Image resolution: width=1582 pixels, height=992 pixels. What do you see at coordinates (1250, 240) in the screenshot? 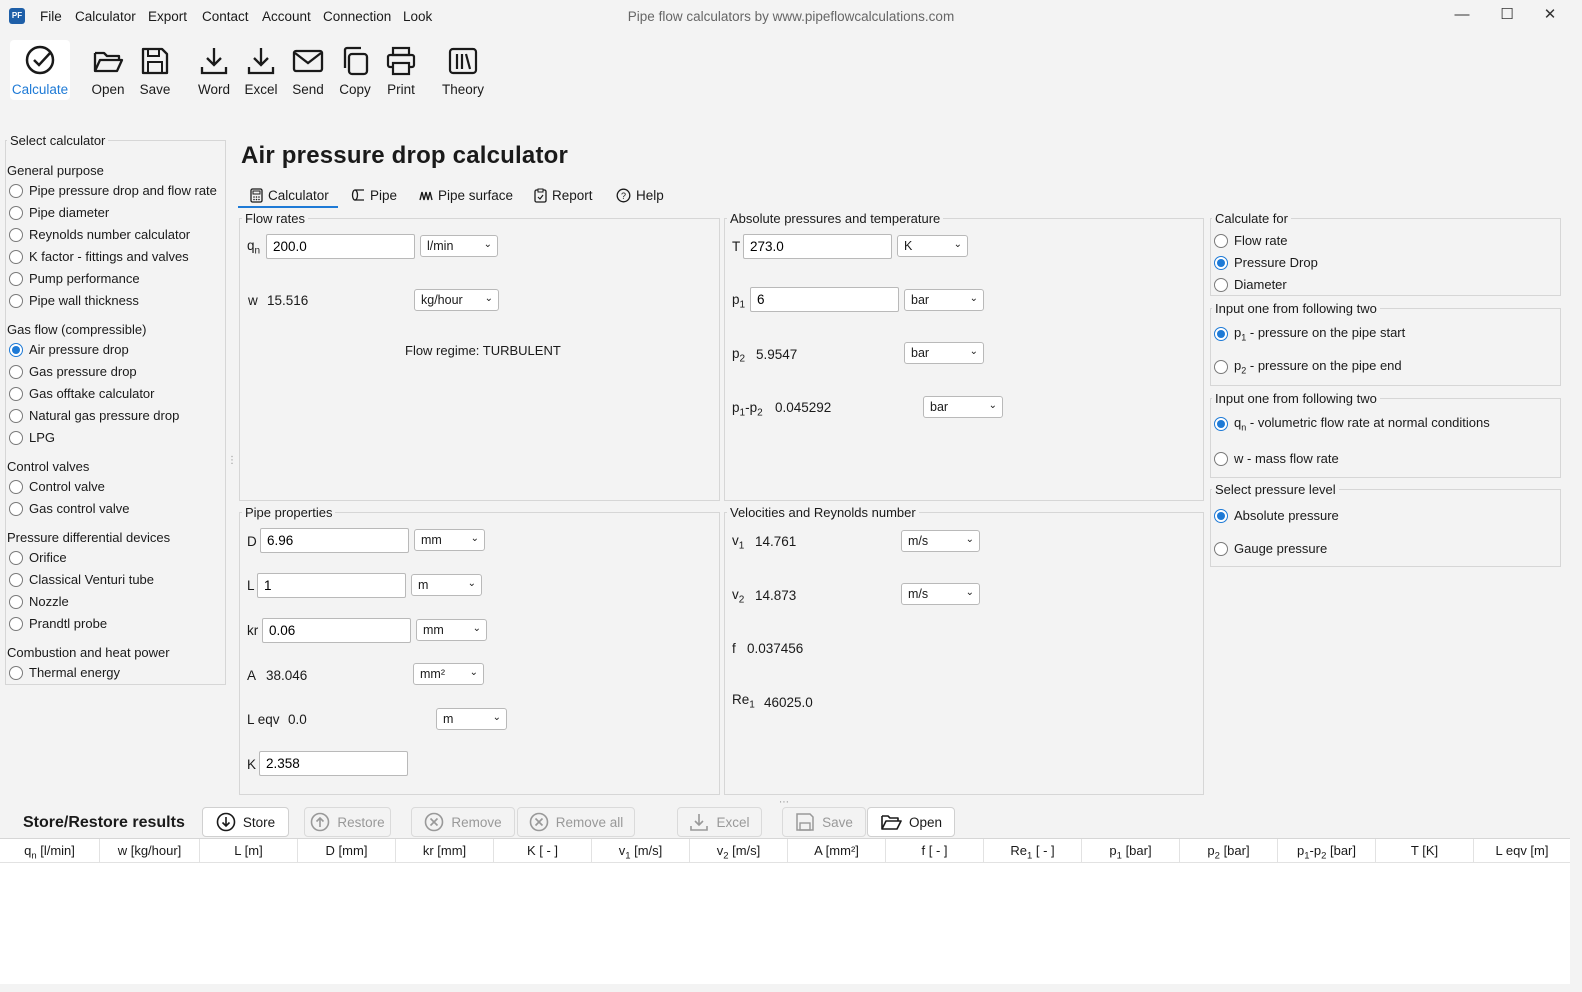
I see `calc-for-flow-rate: Flow rate` at bounding box center [1250, 240].